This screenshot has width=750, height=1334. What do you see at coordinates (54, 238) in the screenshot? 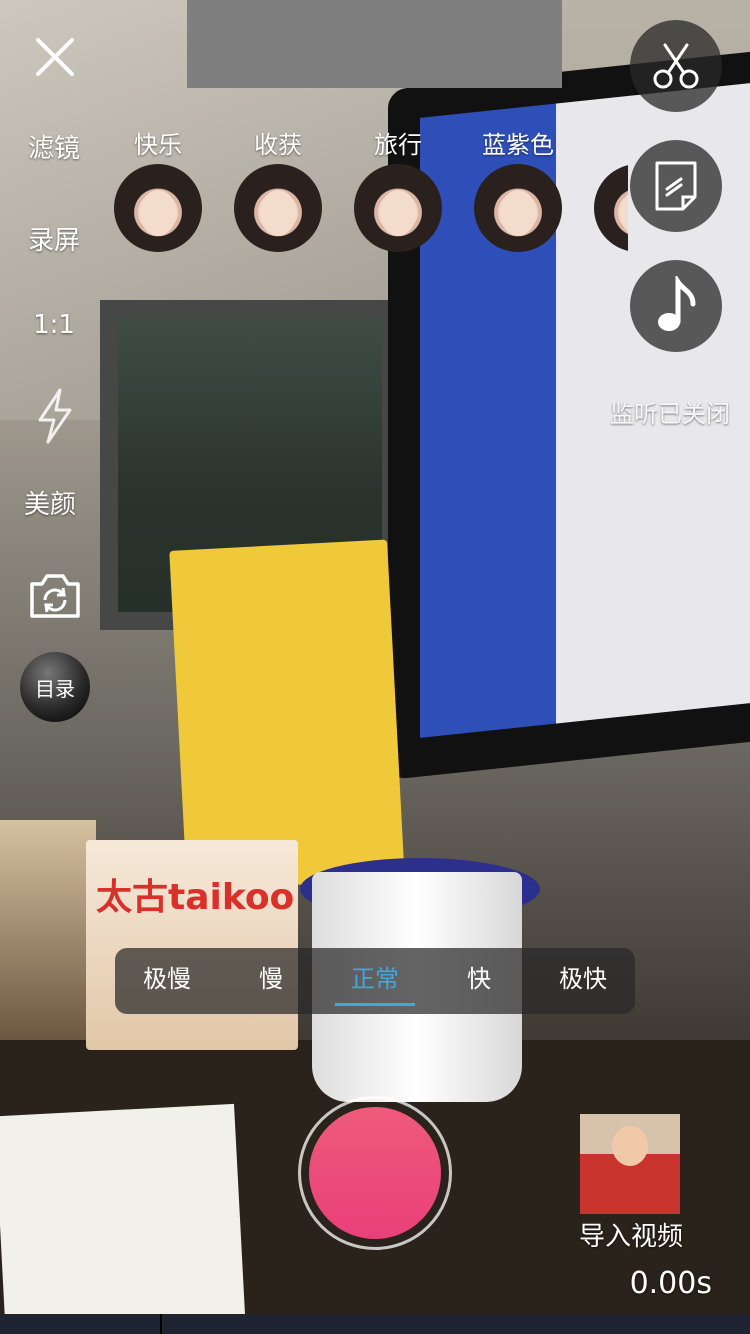
I see `record-screen-button: 录屏` at bounding box center [54, 238].